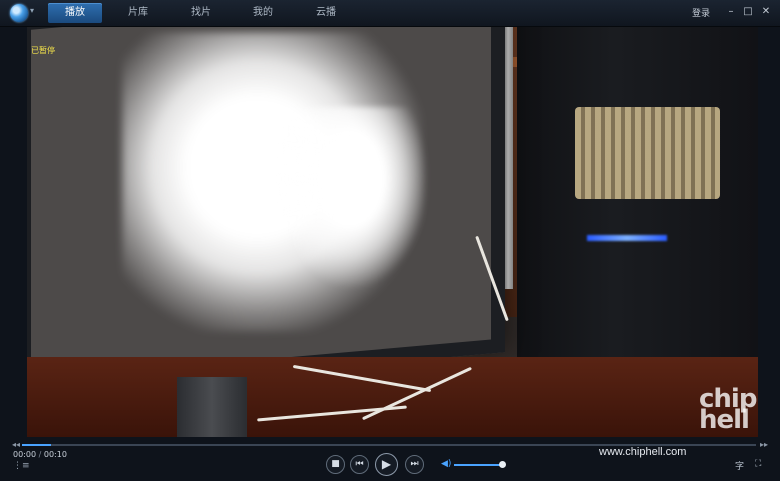 The height and width of the screenshot is (481, 780). I want to click on previous-icon: ⏮, so click(359, 464).